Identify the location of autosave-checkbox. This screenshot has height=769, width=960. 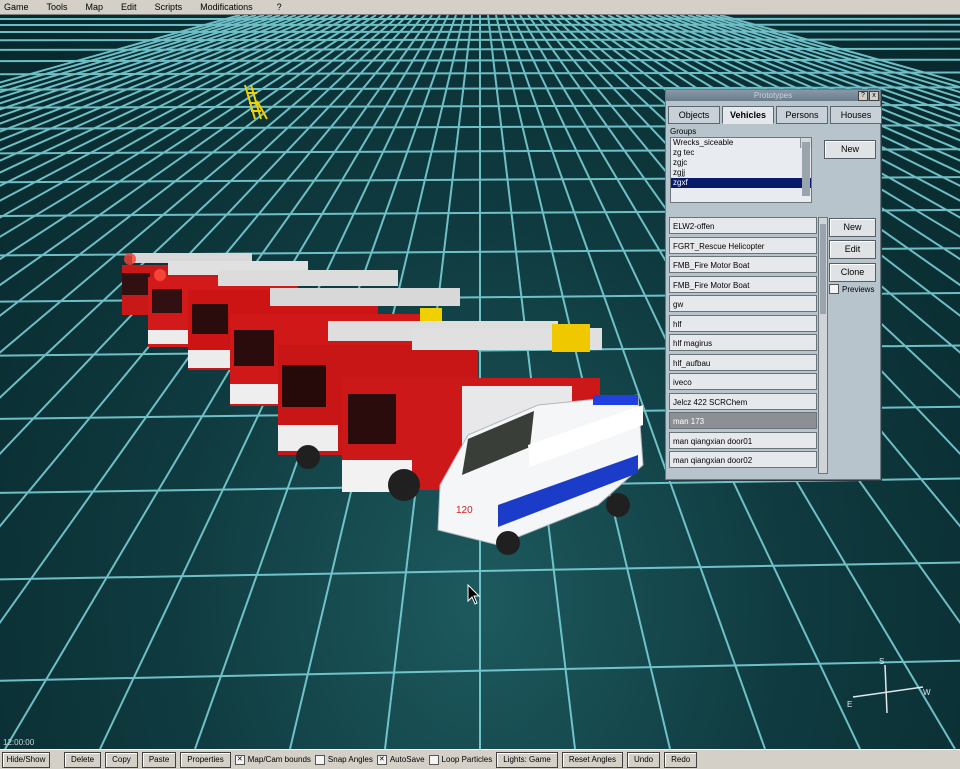
(382, 760).